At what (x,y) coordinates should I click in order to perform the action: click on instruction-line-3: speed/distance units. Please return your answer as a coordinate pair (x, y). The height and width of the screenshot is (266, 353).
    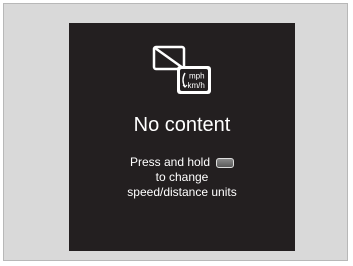
    Looking at the image, I should click on (182, 192).